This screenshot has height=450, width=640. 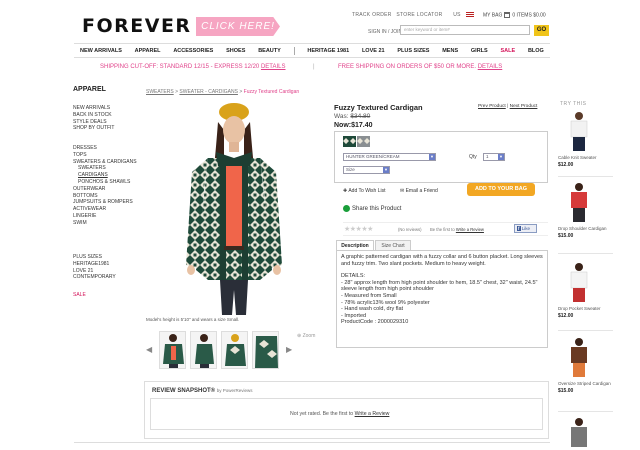 What do you see at coordinates (364, 191) in the screenshot?
I see `add-to-wishlist-link: ✚ Add To Wish List` at bounding box center [364, 191].